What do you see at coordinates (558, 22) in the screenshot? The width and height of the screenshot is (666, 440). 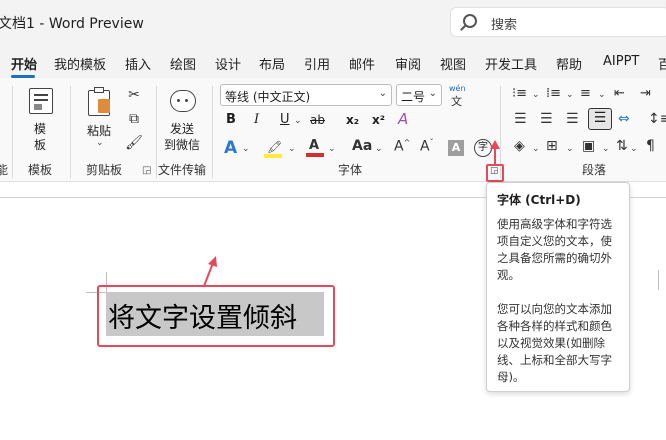 I see `search-box: 搜索` at bounding box center [558, 22].